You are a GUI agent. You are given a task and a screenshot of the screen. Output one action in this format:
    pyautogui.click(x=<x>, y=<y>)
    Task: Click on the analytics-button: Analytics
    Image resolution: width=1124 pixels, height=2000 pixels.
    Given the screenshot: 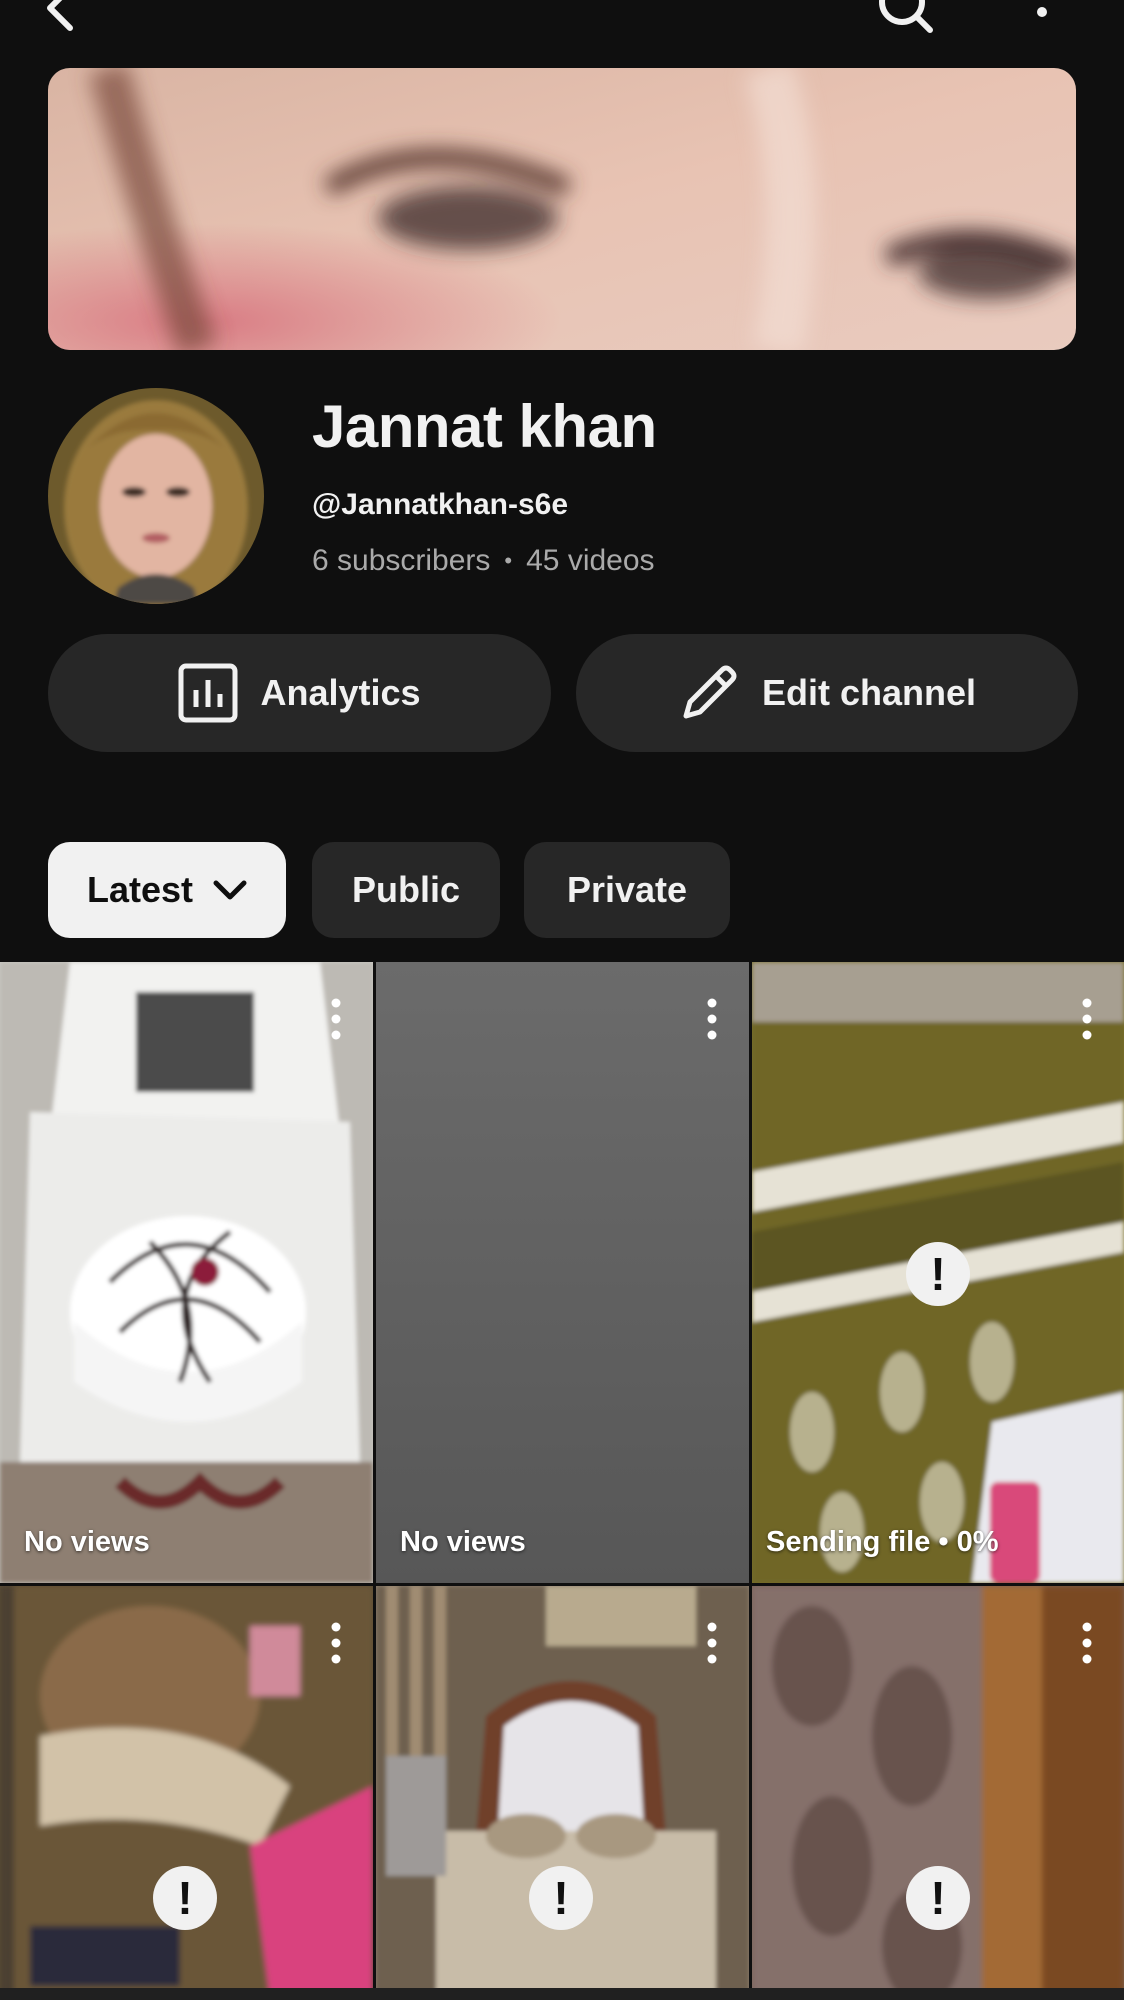 What is the action you would take?
    pyautogui.click(x=299, y=693)
    